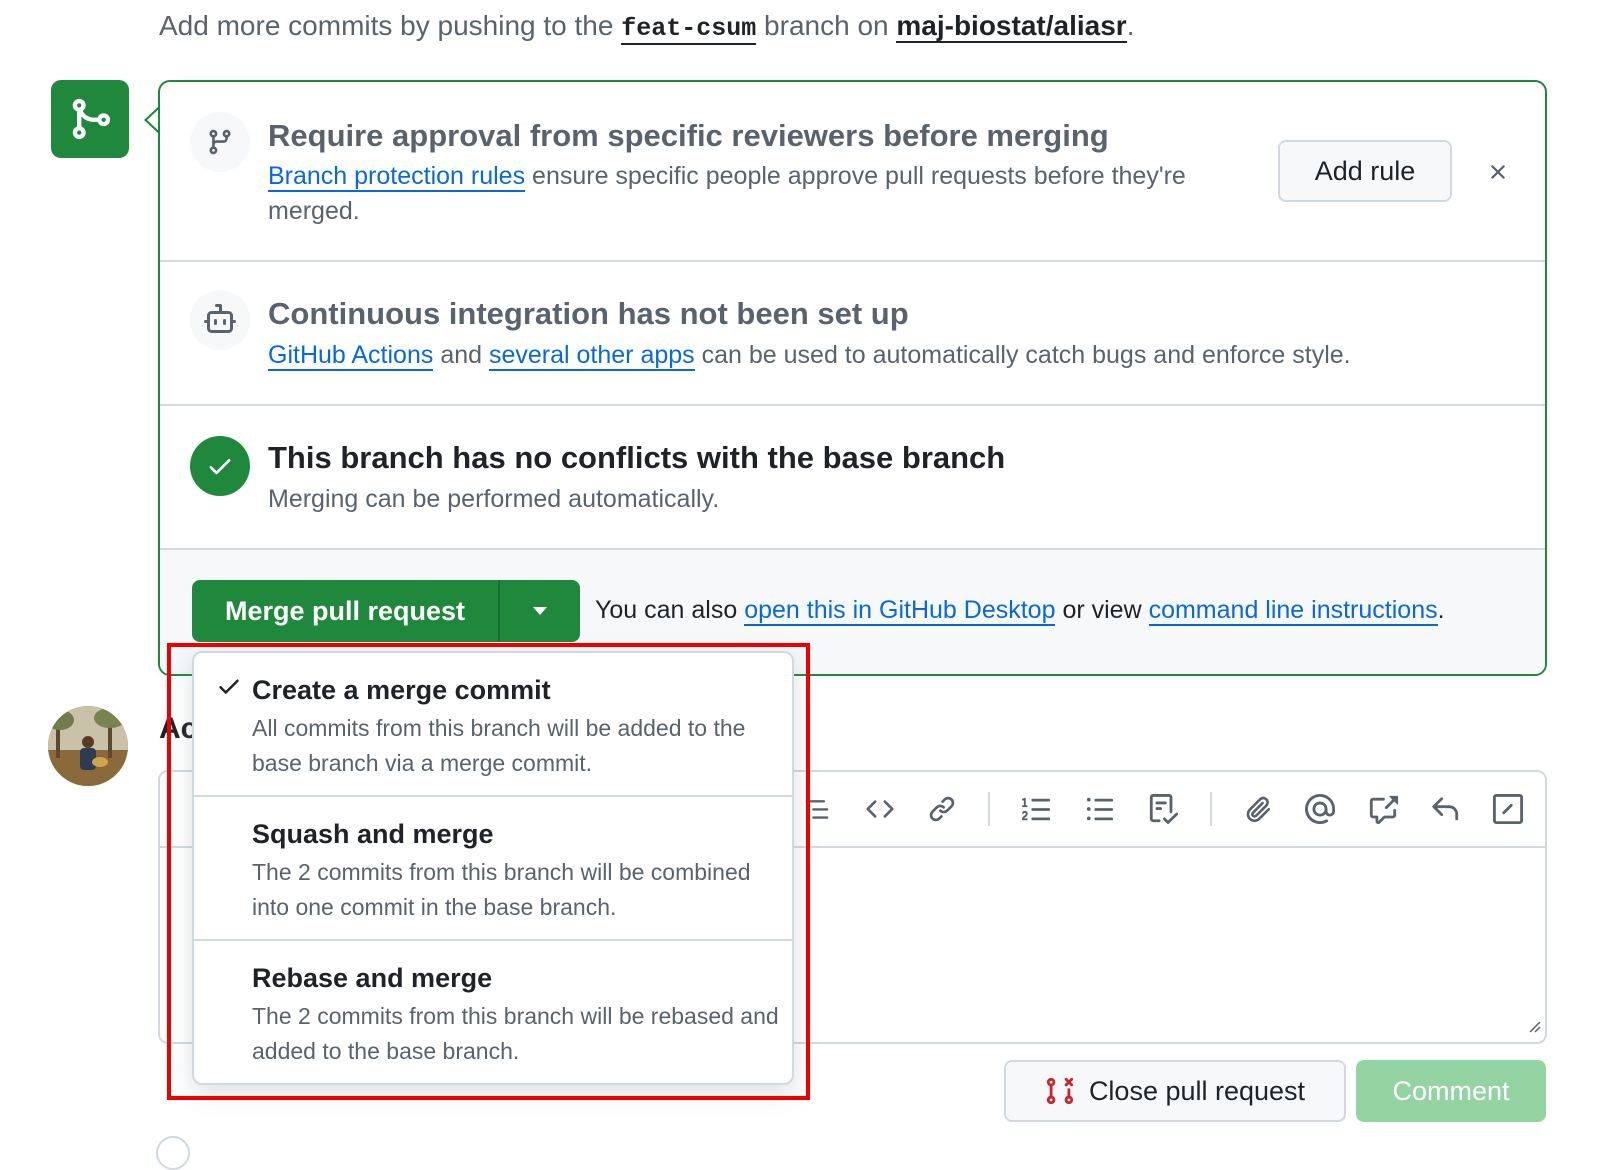 The image size is (1610, 1170). What do you see at coordinates (1163, 809) in the screenshot?
I see `task-list-icon` at bounding box center [1163, 809].